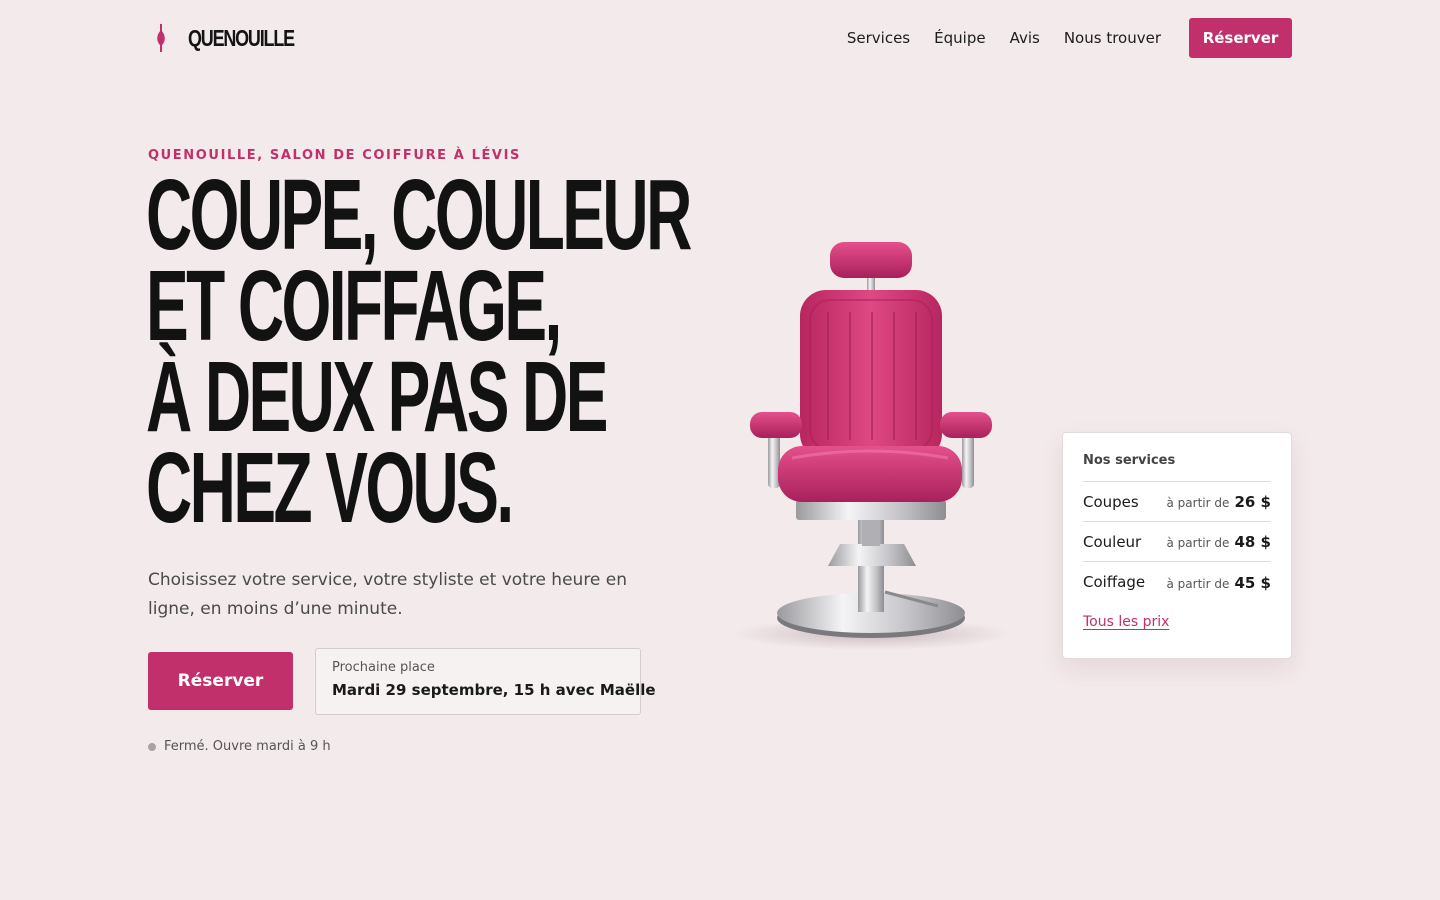 This screenshot has height=900, width=1440. Describe the element at coordinates (1177, 467) in the screenshot. I see `services-card-title: Nos services` at that location.